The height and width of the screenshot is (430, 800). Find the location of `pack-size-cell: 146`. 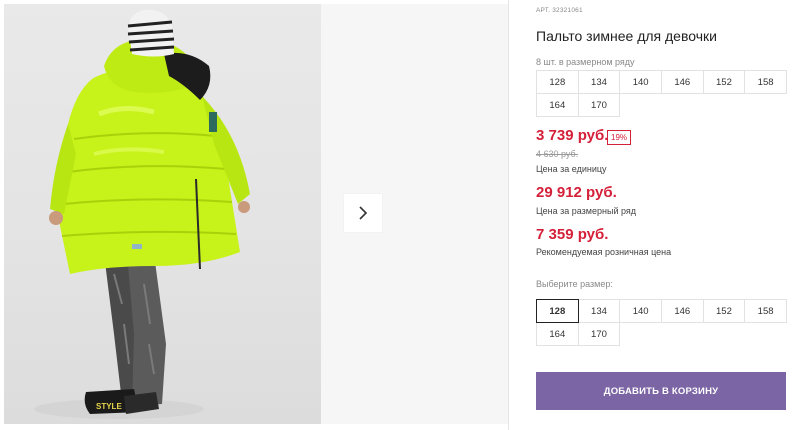

pack-size-cell: 146 is located at coordinates (682, 82).